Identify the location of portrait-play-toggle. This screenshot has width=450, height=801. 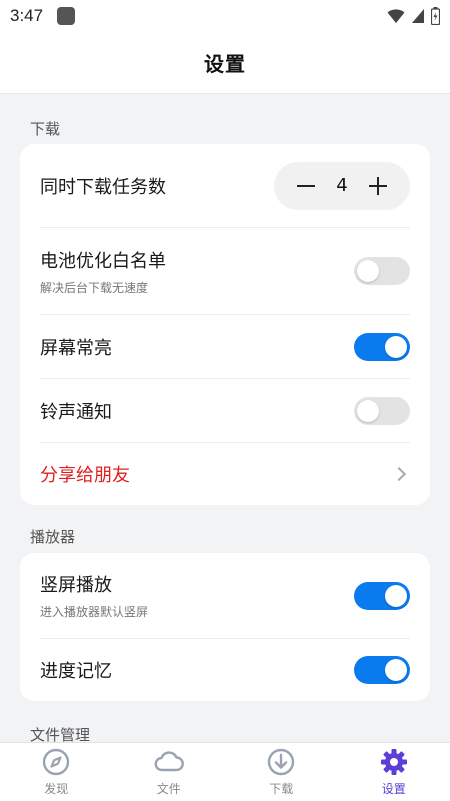
(382, 595).